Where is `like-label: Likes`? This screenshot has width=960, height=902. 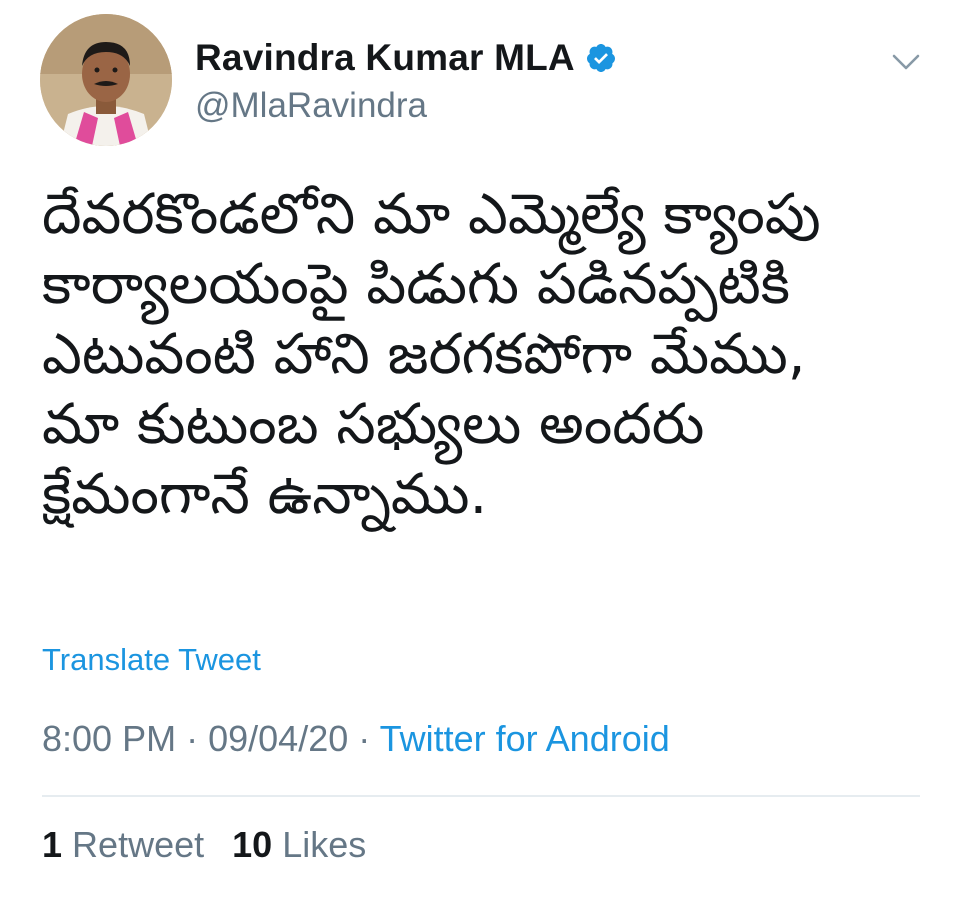
like-label: Likes is located at coordinates (324, 844).